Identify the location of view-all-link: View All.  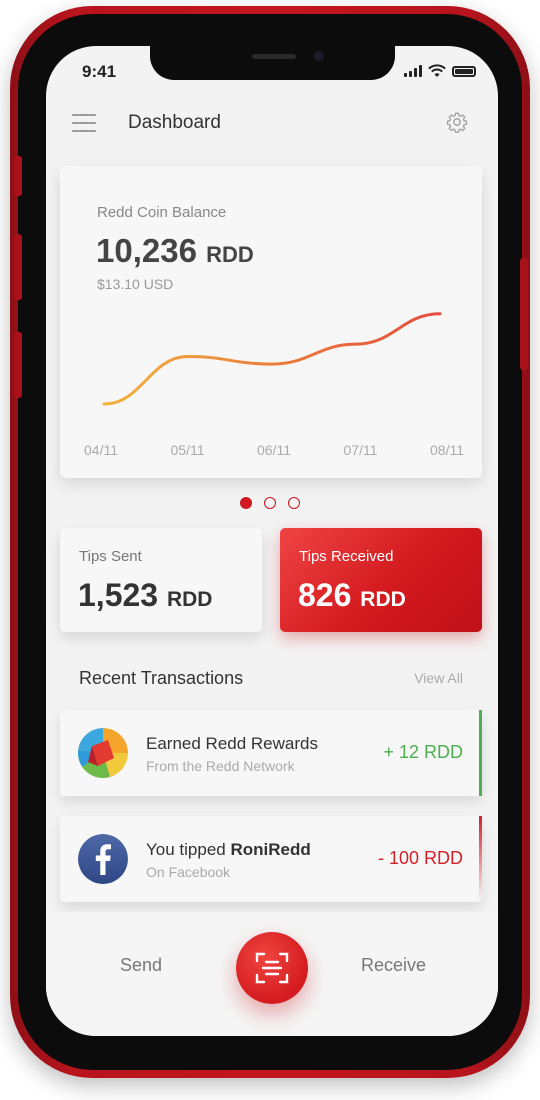
(438, 678).